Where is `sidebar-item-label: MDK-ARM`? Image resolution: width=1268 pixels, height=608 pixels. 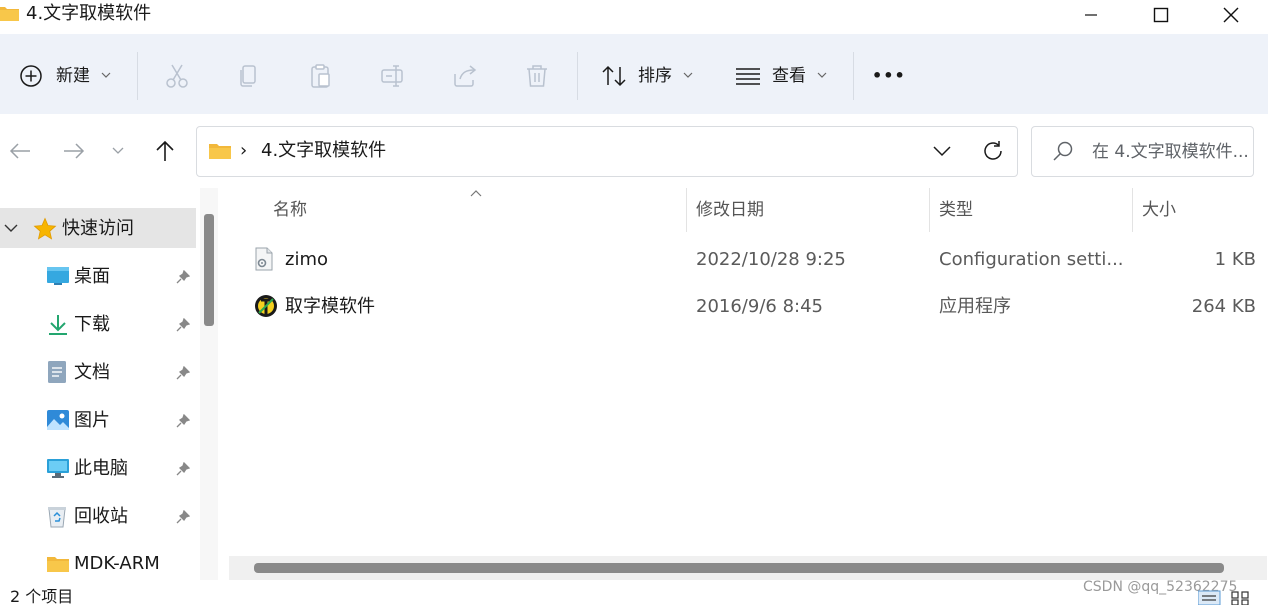
sidebar-item-label: MDK-ARM is located at coordinates (117, 563).